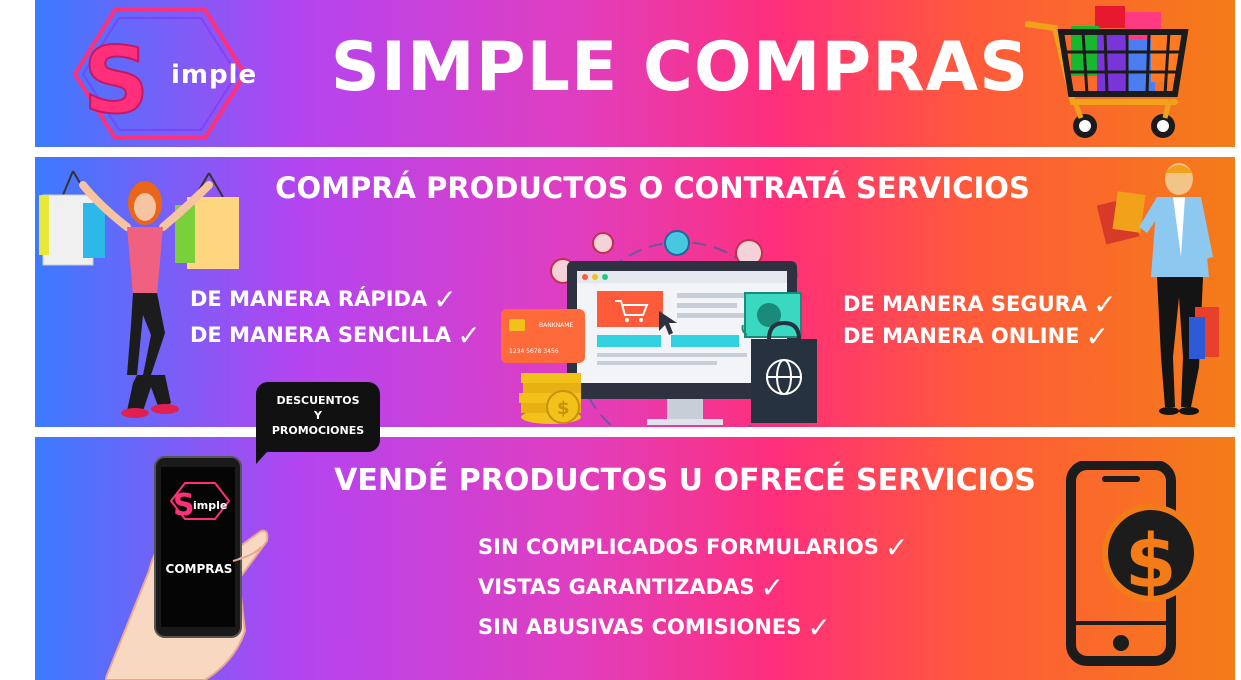 This screenshot has width=1241, height=680. What do you see at coordinates (210, 505) in the screenshot?
I see `phone-logo-text: imple` at bounding box center [210, 505].